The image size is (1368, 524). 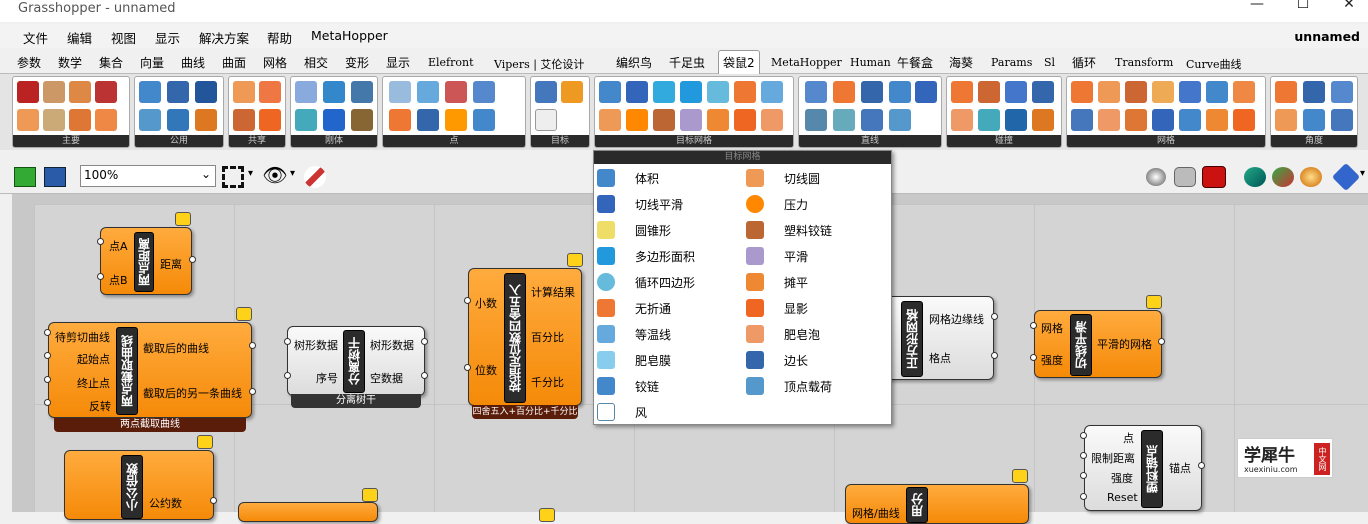 What do you see at coordinates (275, 62) in the screenshot?
I see `tab-mesh: 网格` at bounding box center [275, 62].